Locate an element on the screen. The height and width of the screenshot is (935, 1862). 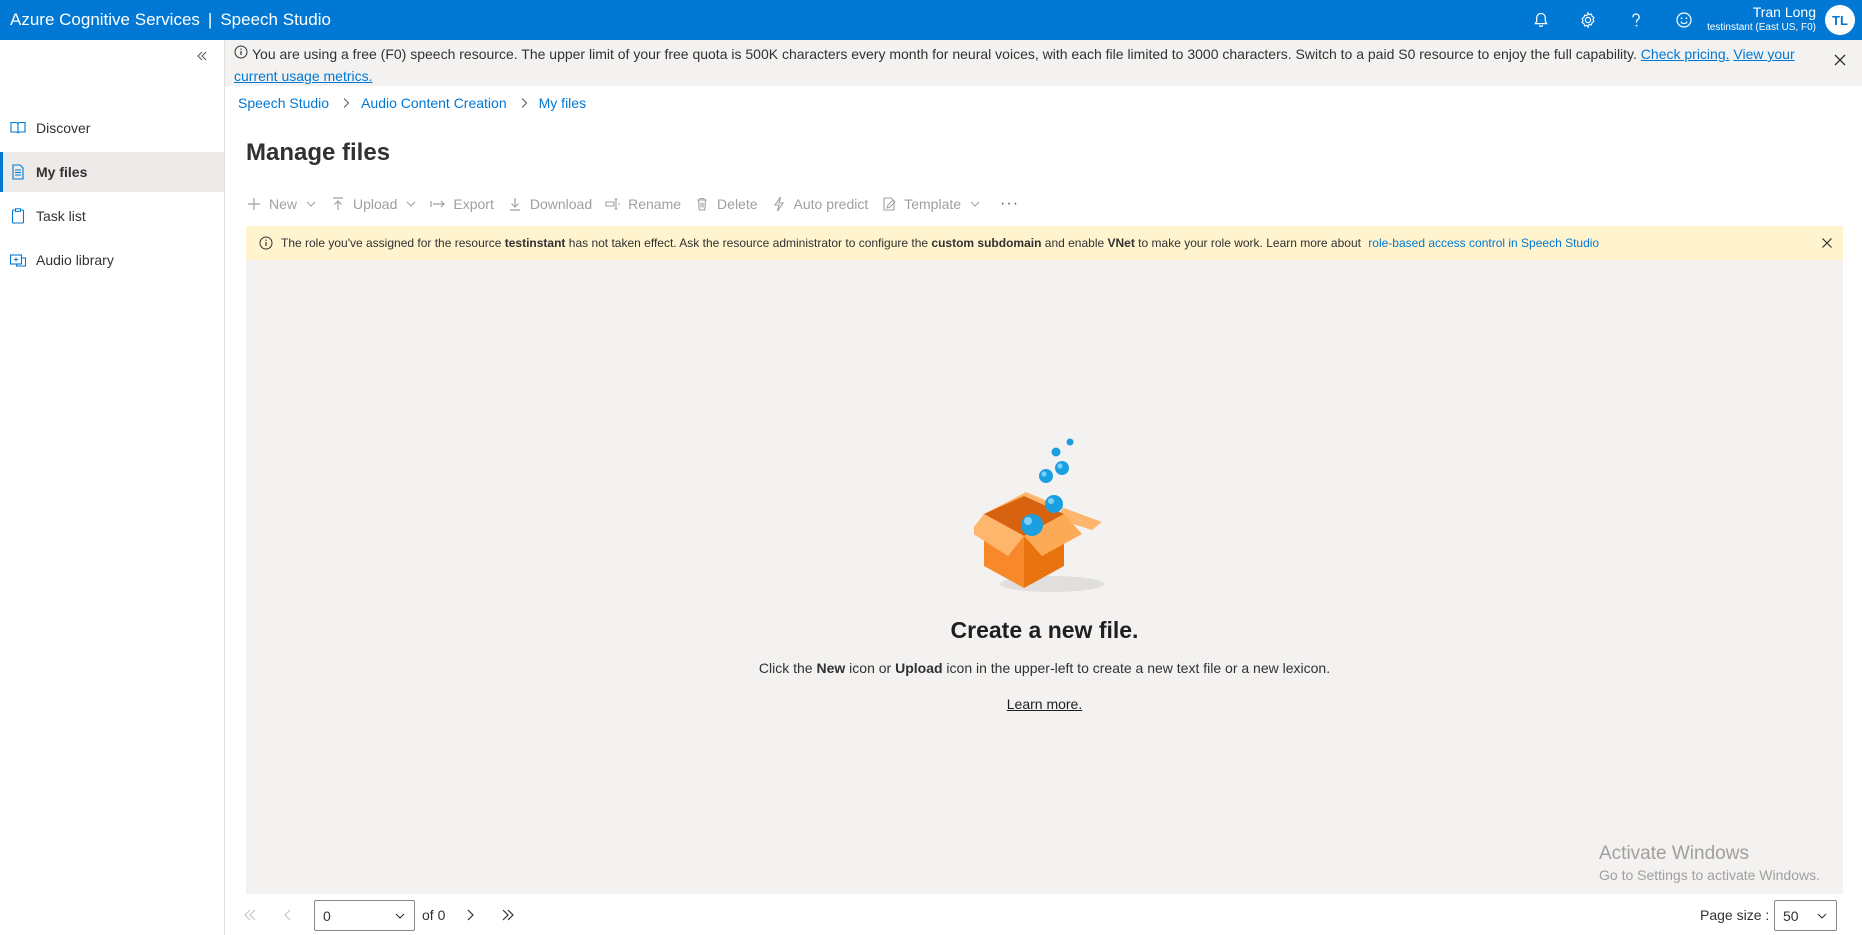
breadcrumb-speech-studio: Speech Studio is located at coordinates (283, 103).